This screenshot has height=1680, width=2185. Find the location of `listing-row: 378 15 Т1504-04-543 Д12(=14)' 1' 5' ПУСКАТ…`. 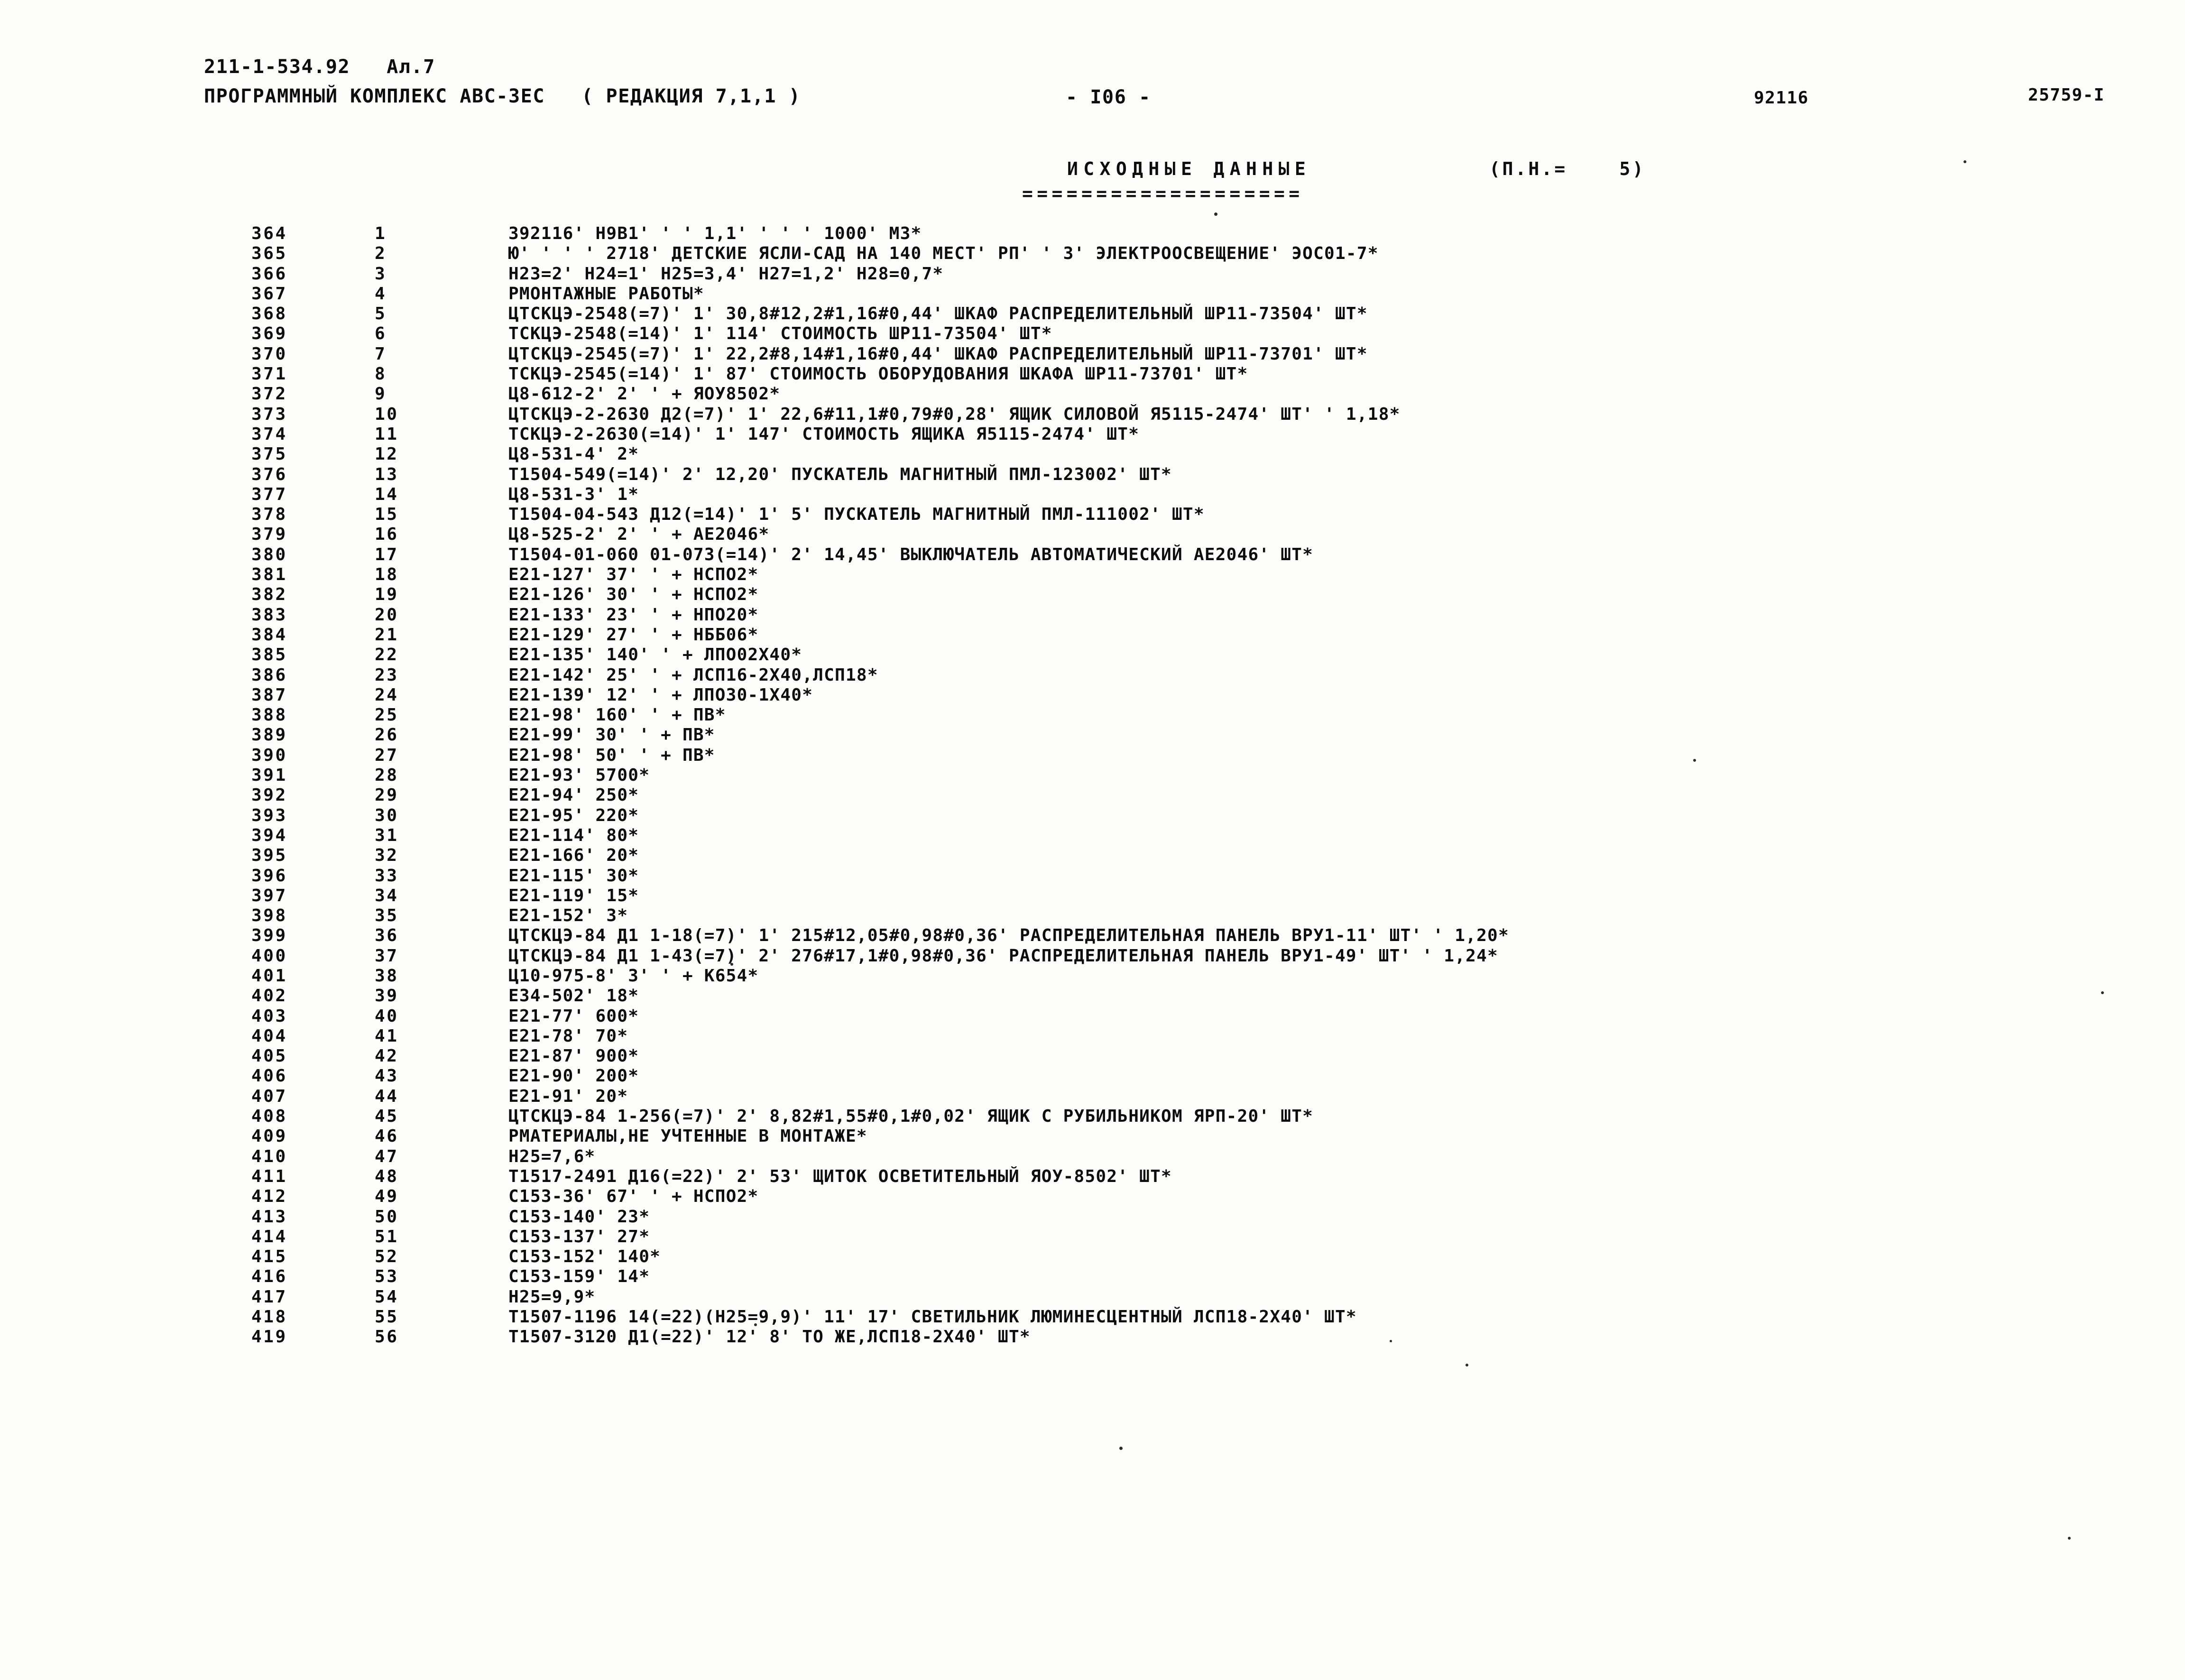

listing-row: 378 15 Т1504-04-543 Д12(=14)' 1' 5' ПУСКАТ… is located at coordinates (1092, 515).